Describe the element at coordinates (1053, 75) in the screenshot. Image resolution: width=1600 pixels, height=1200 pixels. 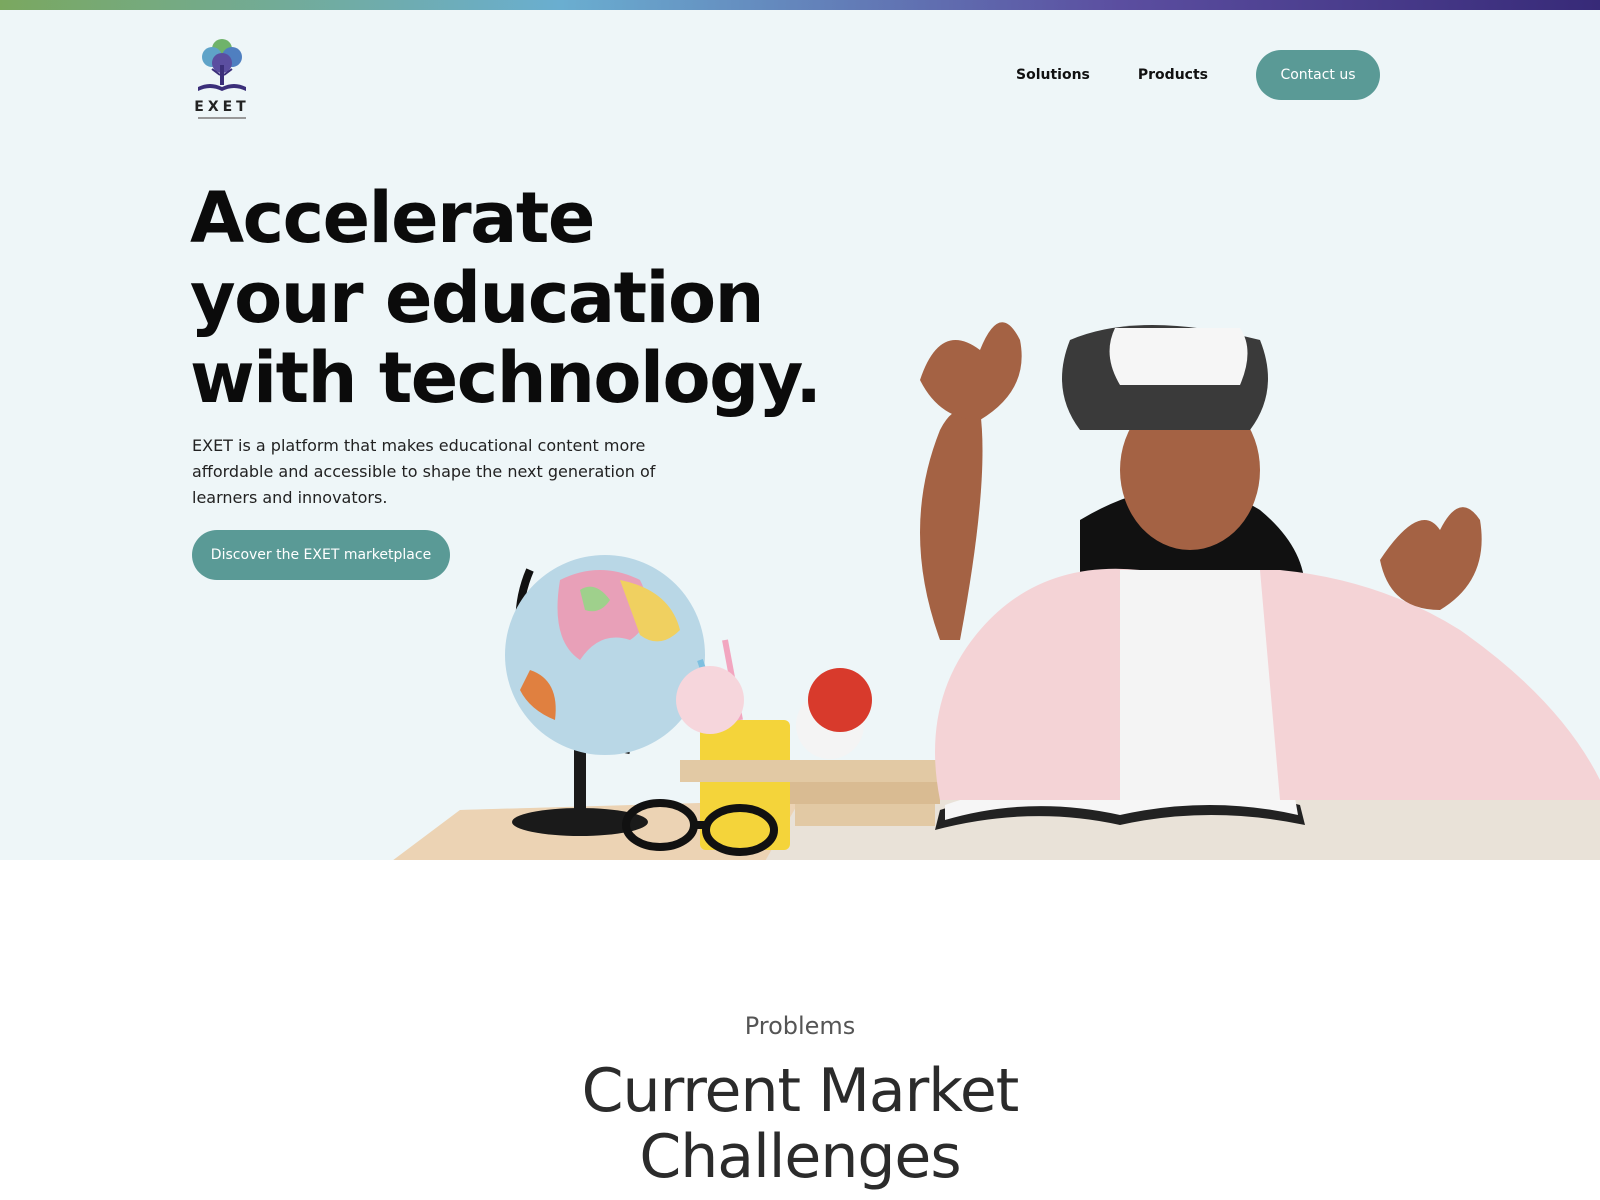
I see `nav-link-solutions: Solutions` at that location.